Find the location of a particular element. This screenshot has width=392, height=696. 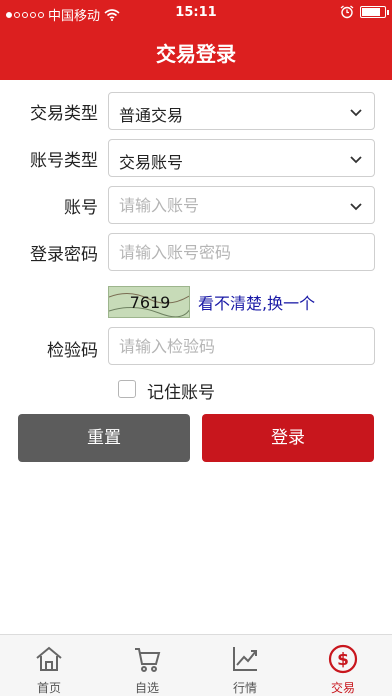

chart-icon is located at coordinates (245, 659).